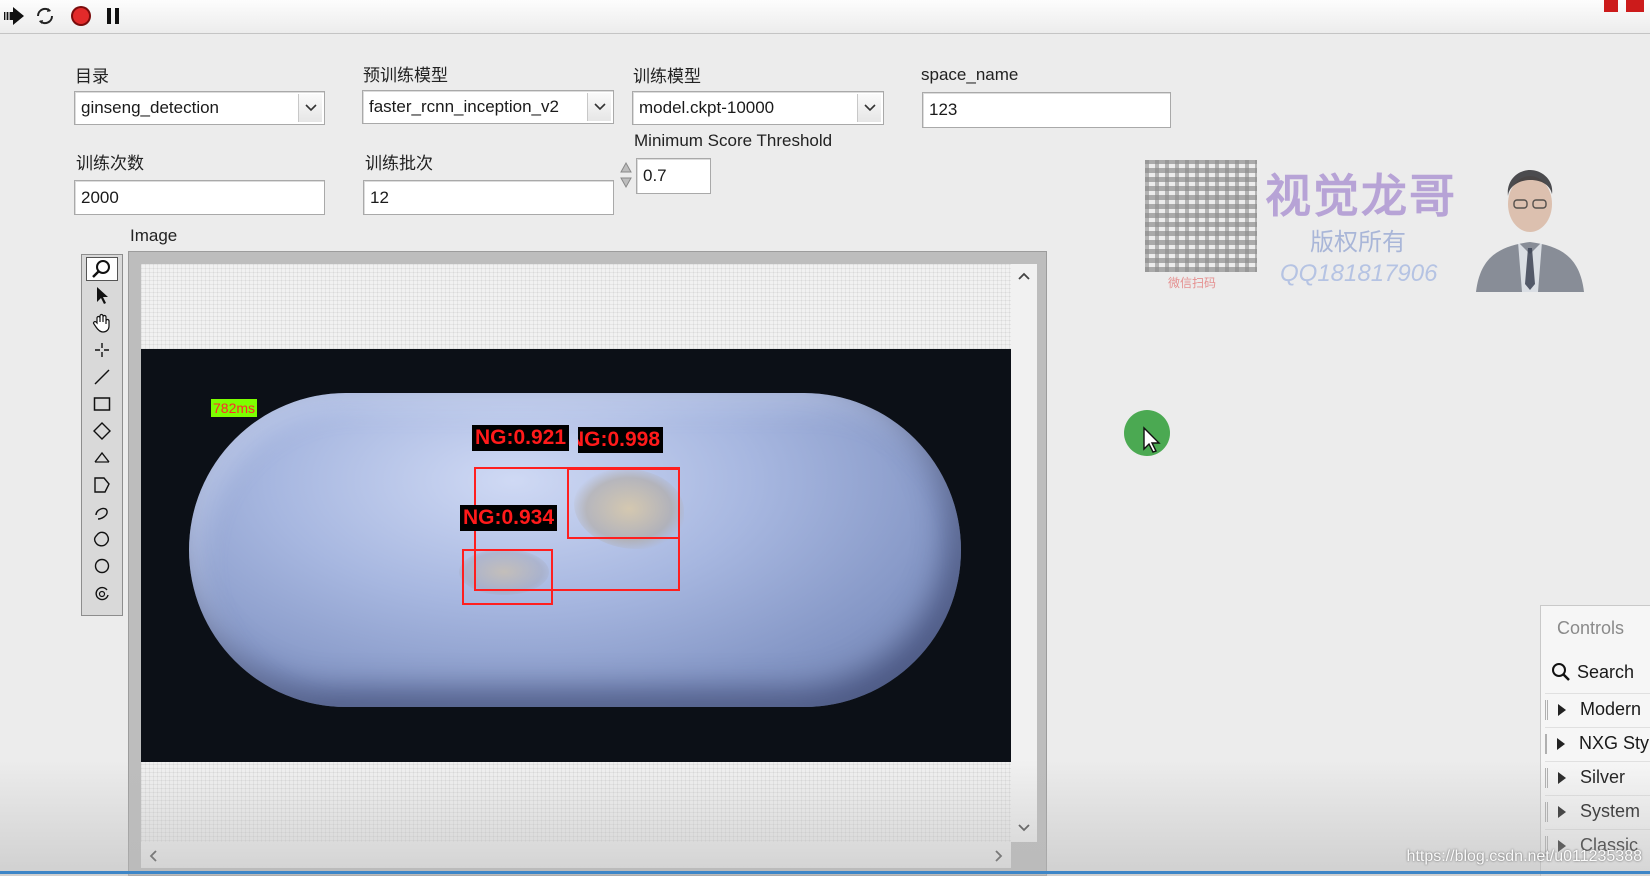 The image size is (1650, 876). Describe the element at coordinates (102, 269) in the screenshot. I see `zoom-icon` at that location.